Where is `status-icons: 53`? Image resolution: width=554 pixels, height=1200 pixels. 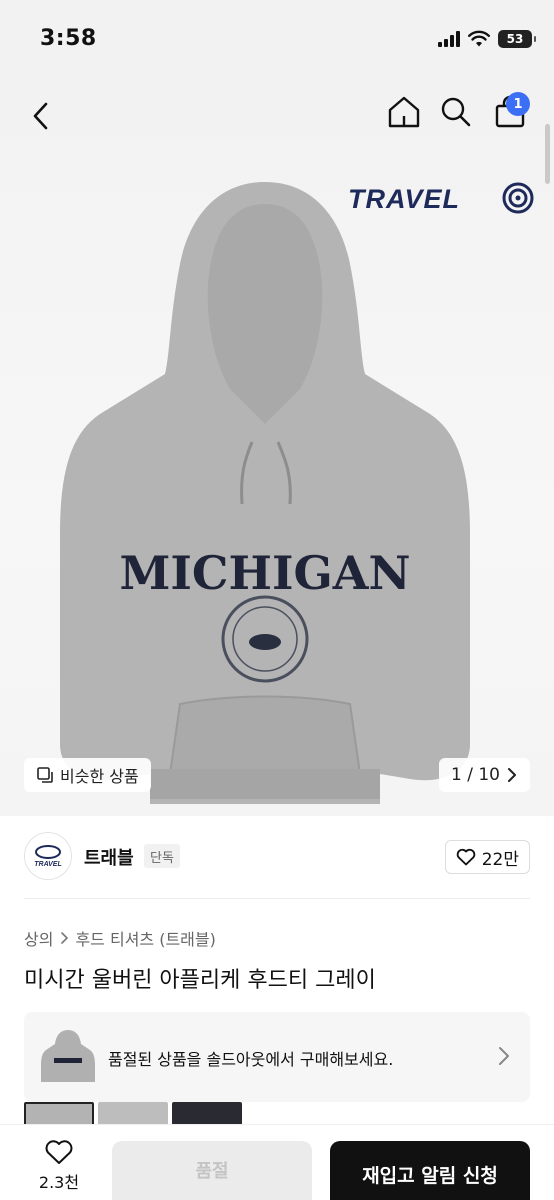
status-icons: 53 is located at coordinates (487, 39).